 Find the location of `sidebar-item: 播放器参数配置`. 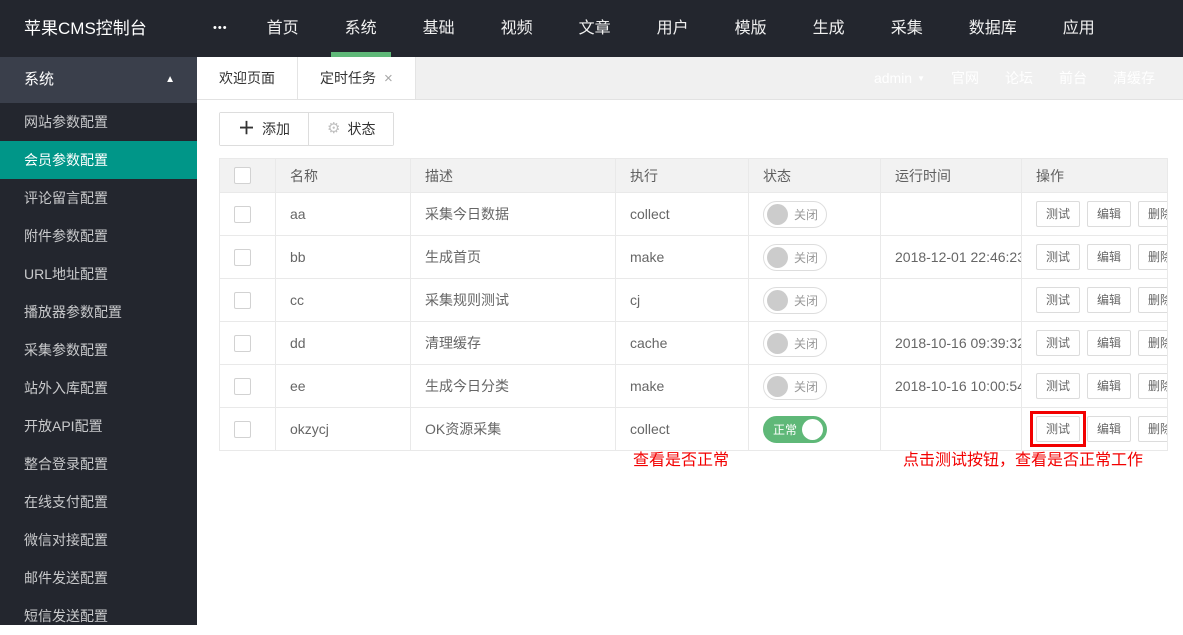

sidebar-item: 播放器参数配置 is located at coordinates (98, 312).